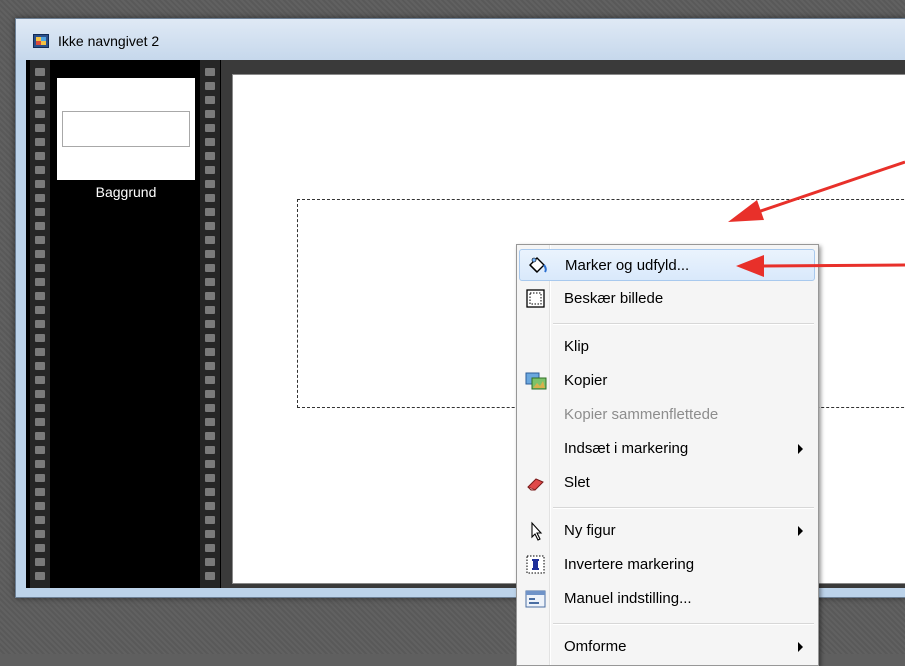 The image size is (905, 666). I want to click on annotation-arrow-to-selection, so click(816, 191).